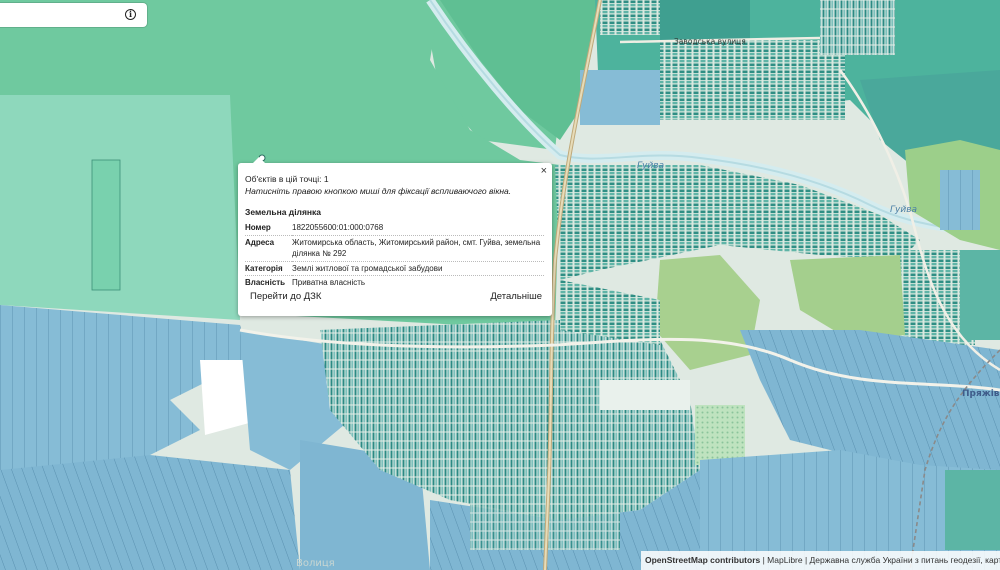 The height and width of the screenshot is (570, 1000). I want to click on attribute-key: Номер, so click(268, 228).